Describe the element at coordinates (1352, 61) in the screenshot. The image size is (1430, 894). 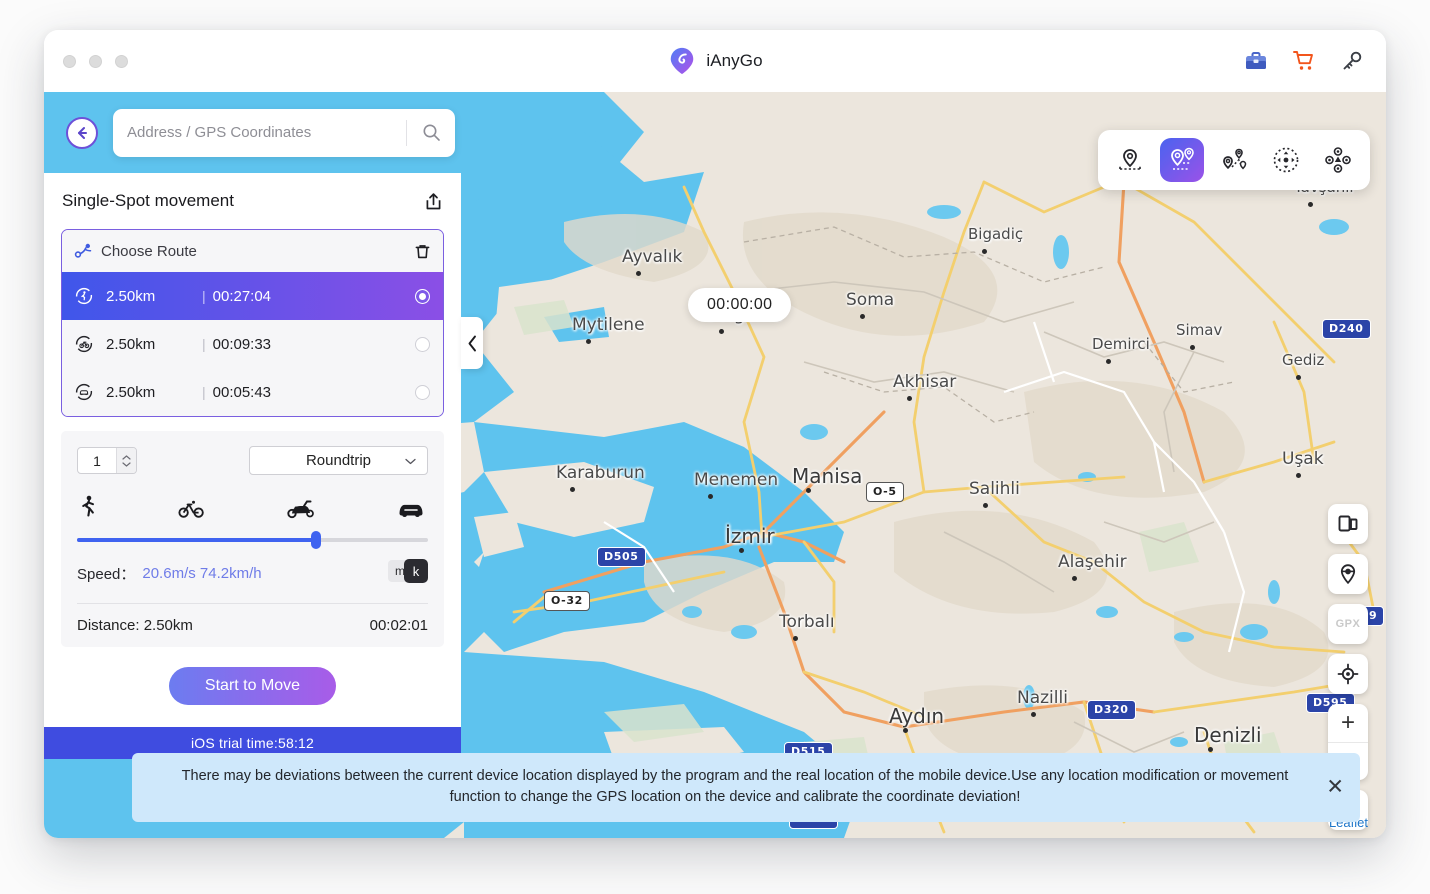
I see `key-icon` at that location.